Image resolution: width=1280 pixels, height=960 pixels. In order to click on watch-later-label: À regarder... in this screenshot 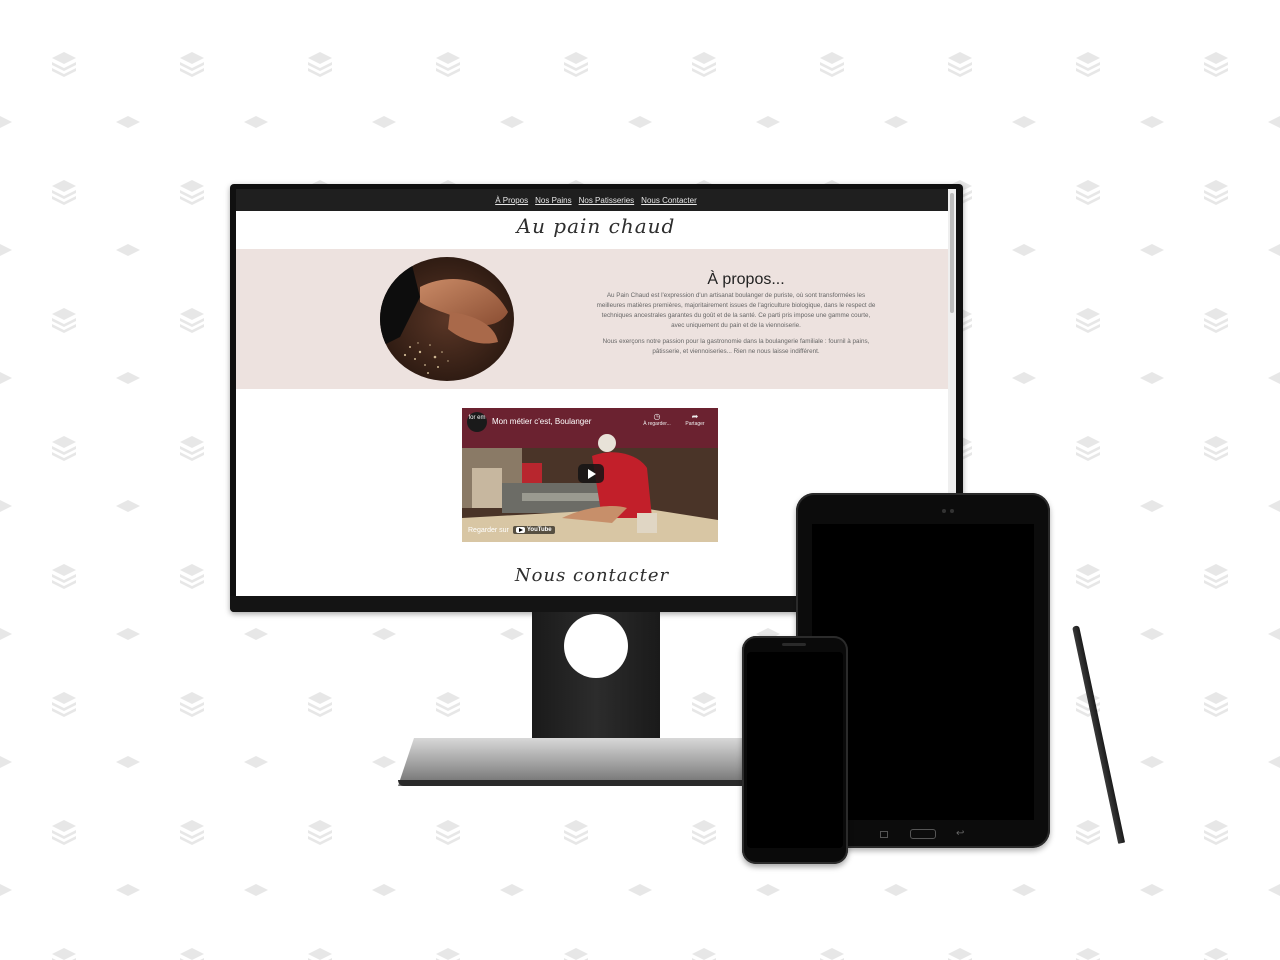, I will do `click(657, 424)`.